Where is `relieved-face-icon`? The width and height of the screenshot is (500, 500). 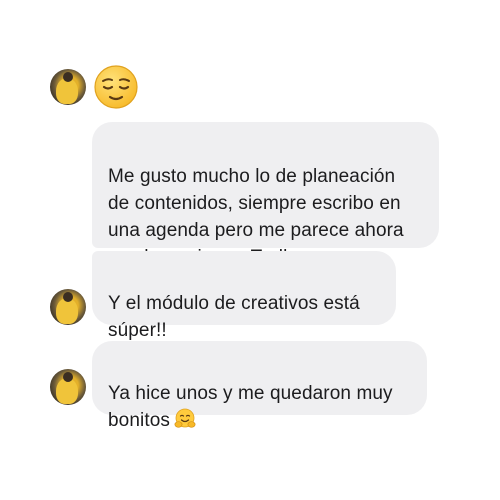
relieved-face-icon is located at coordinates (116, 87).